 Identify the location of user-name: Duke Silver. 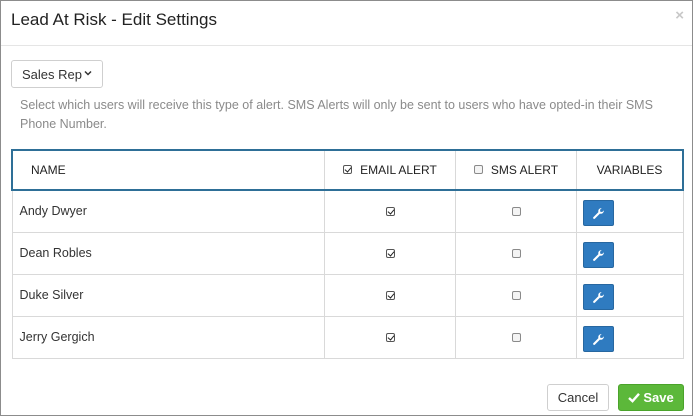
(168, 295).